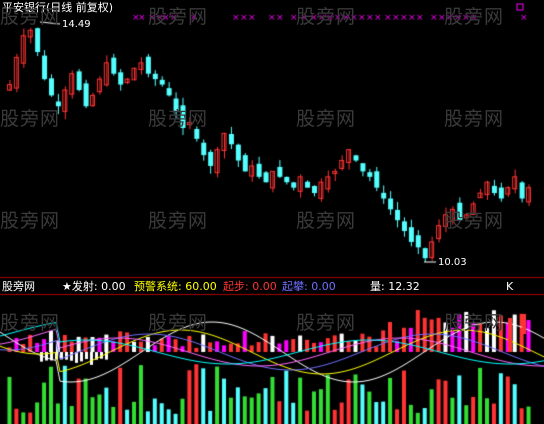 The width and height of the screenshot is (544, 424). I want to click on k-label: K, so click(509, 287).